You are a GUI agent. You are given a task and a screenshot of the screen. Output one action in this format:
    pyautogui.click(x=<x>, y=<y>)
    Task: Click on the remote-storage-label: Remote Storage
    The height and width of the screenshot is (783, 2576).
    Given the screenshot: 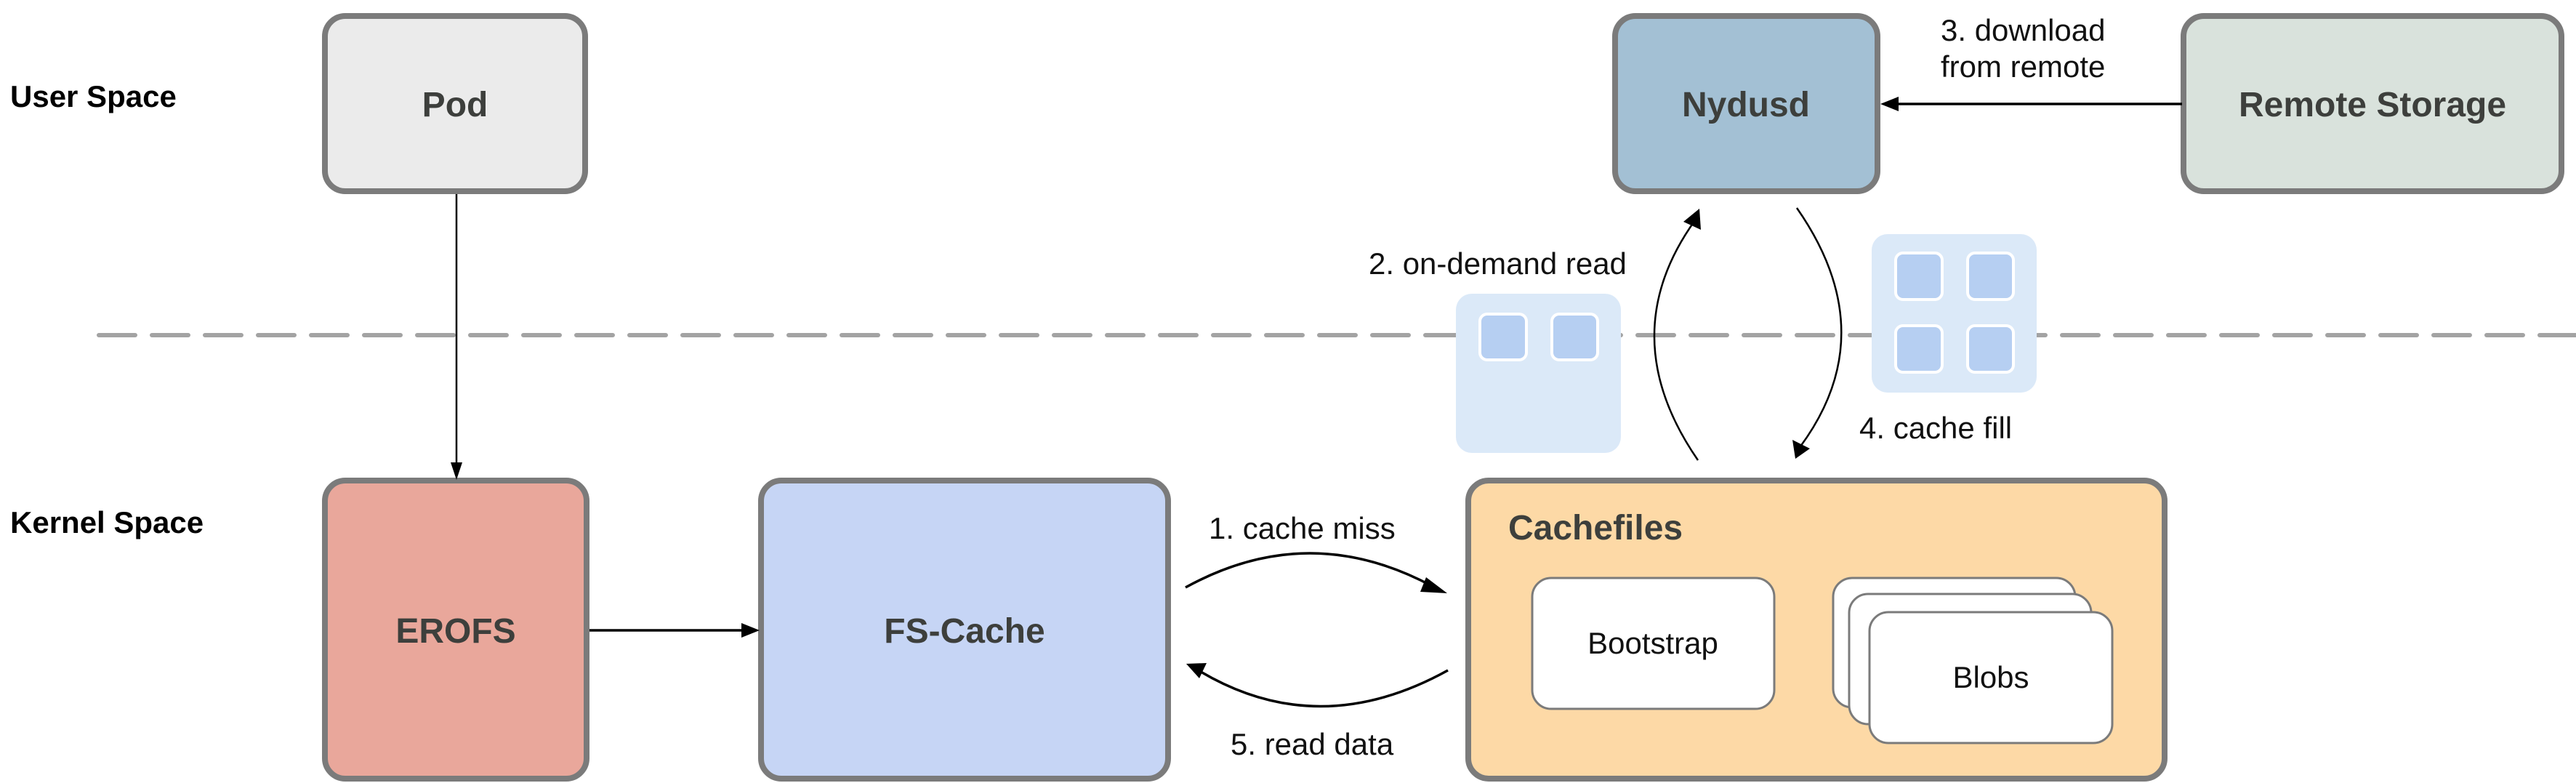 What is the action you would take?
    pyautogui.click(x=2372, y=105)
    